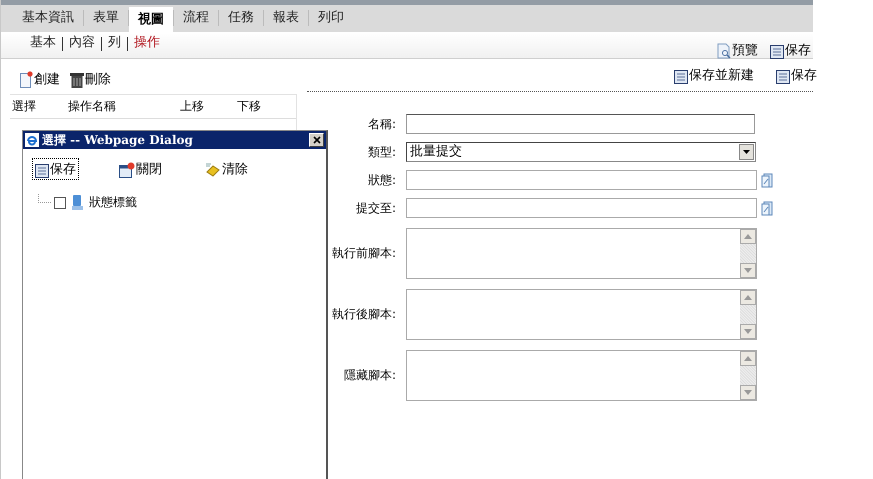 Image resolution: width=873 pixels, height=479 pixels. What do you see at coordinates (118, 140) in the screenshot?
I see `window-title: 選擇 -- Webpage Dialog` at bounding box center [118, 140].